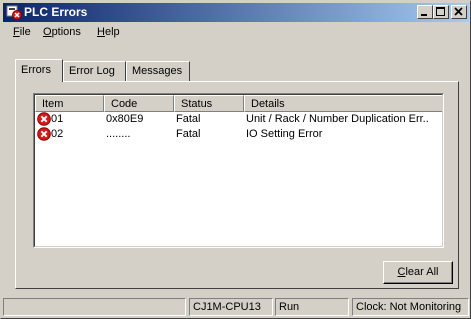 This screenshot has height=319, width=471. Describe the element at coordinates (418, 272) in the screenshot. I see `clear-all-button: Clear All` at that location.